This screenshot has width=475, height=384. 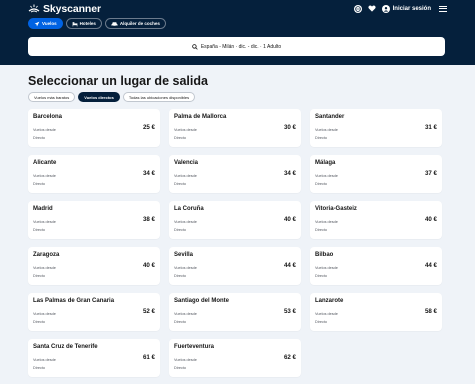 I want to click on price-value: 38 €, so click(x=148, y=219).